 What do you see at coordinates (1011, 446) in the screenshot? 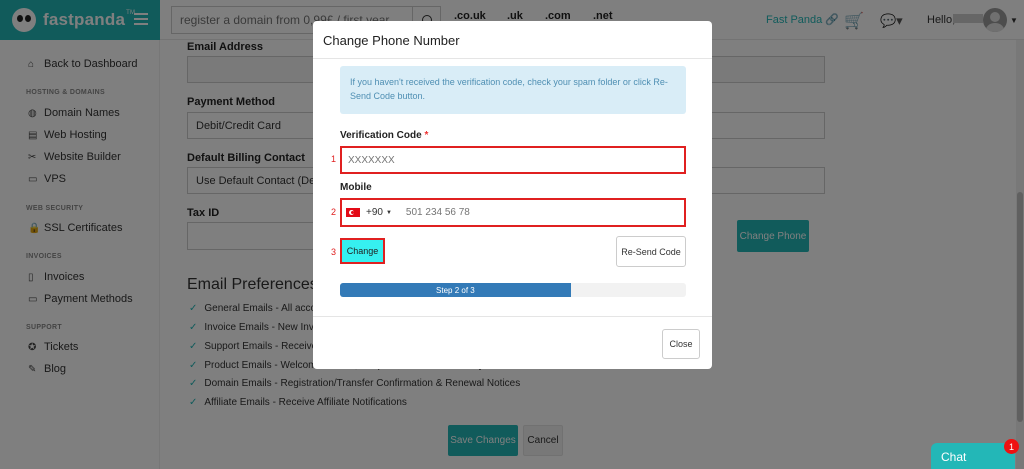
I see `chat-badge: 1` at bounding box center [1011, 446].